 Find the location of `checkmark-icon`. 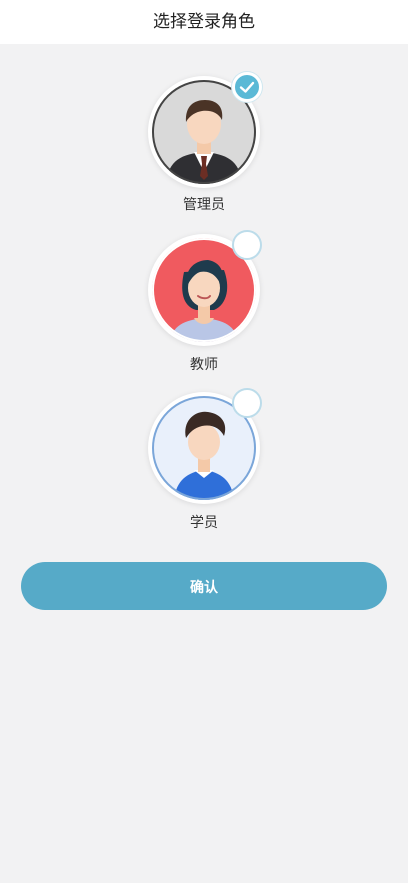

checkmark-icon is located at coordinates (247, 87).